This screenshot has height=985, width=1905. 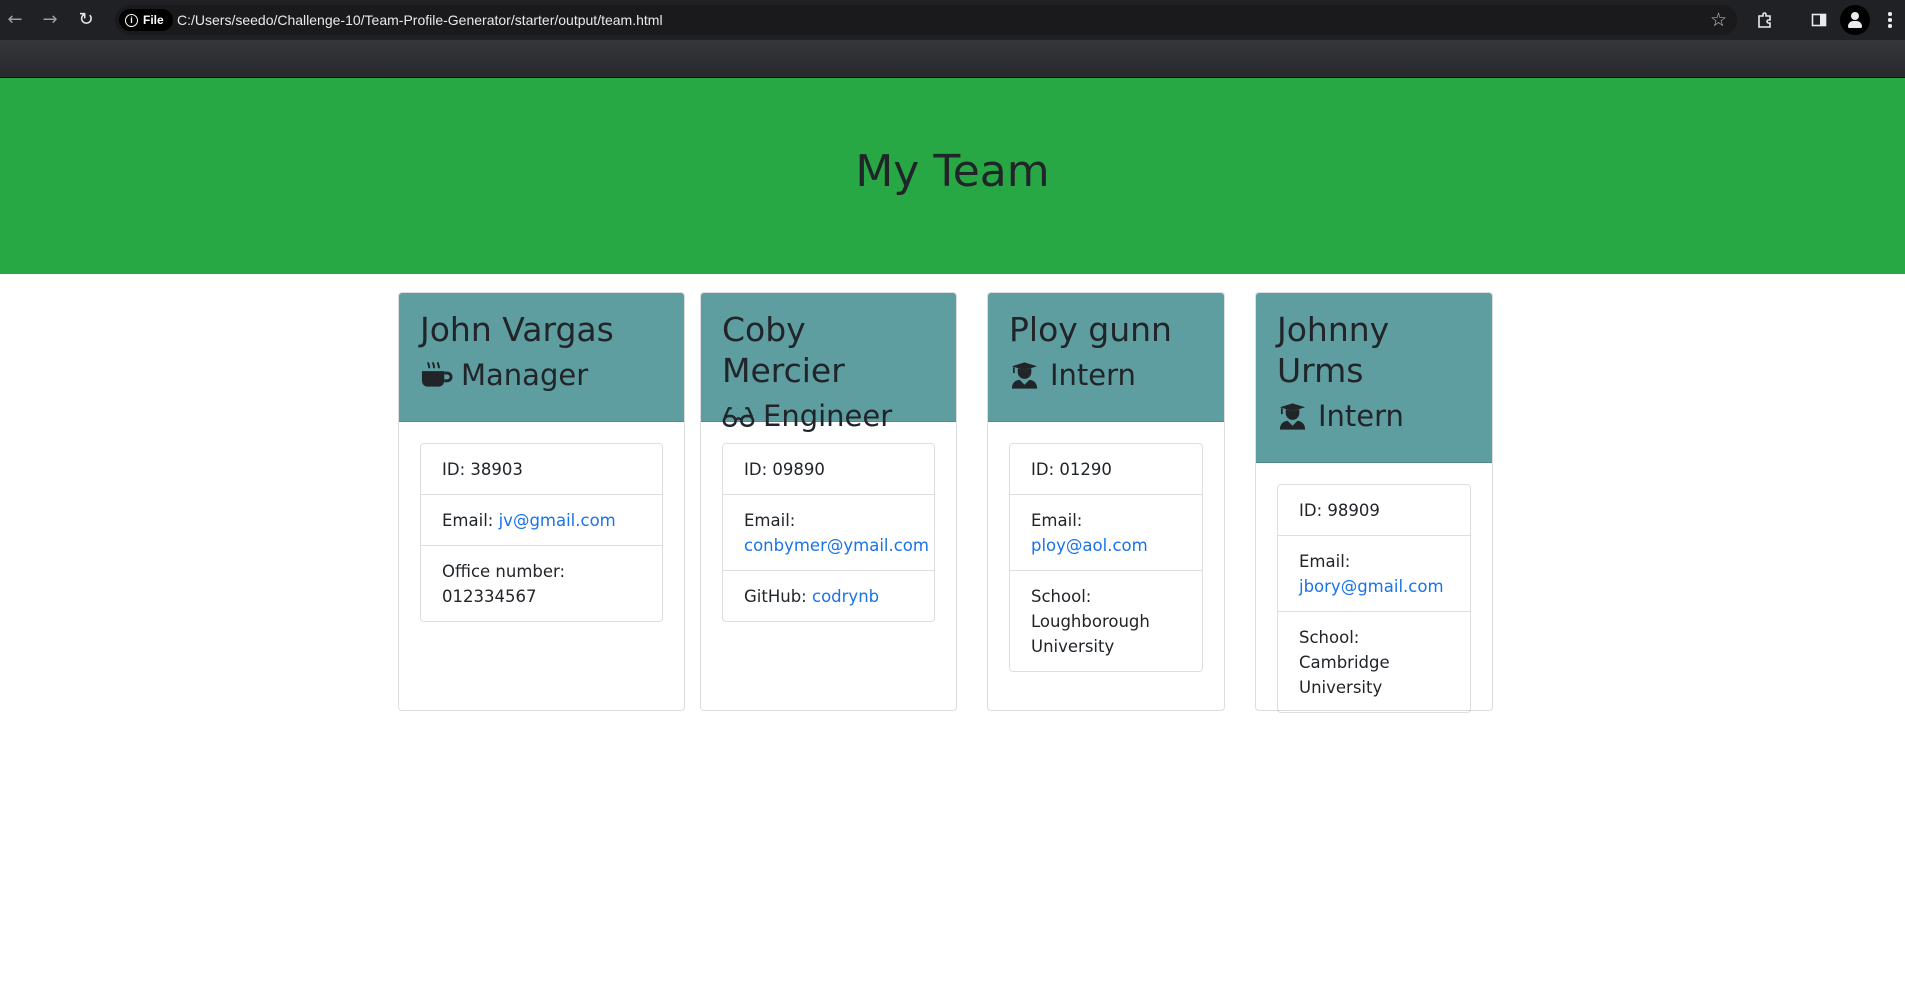 What do you see at coordinates (525, 375) in the screenshot?
I see `member-role-label: Manager` at bounding box center [525, 375].